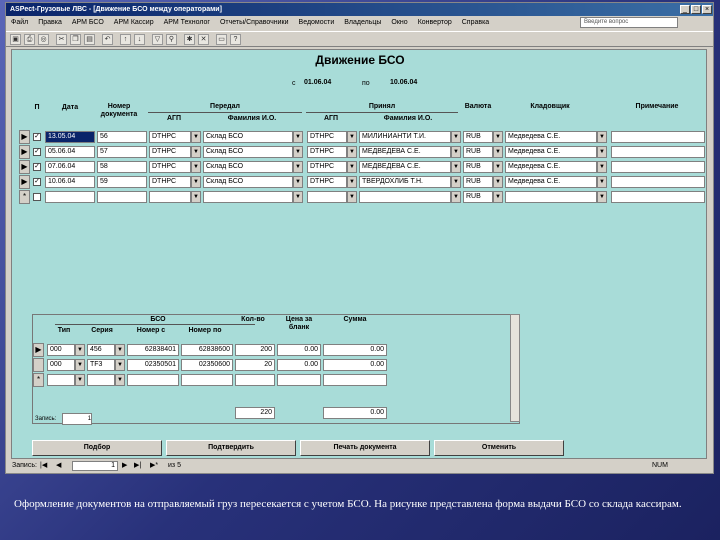 This screenshot has height=540, width=720. I want to click on fio2-cell: МИЛИНИАНТИ Т.И., so click(405, 137).